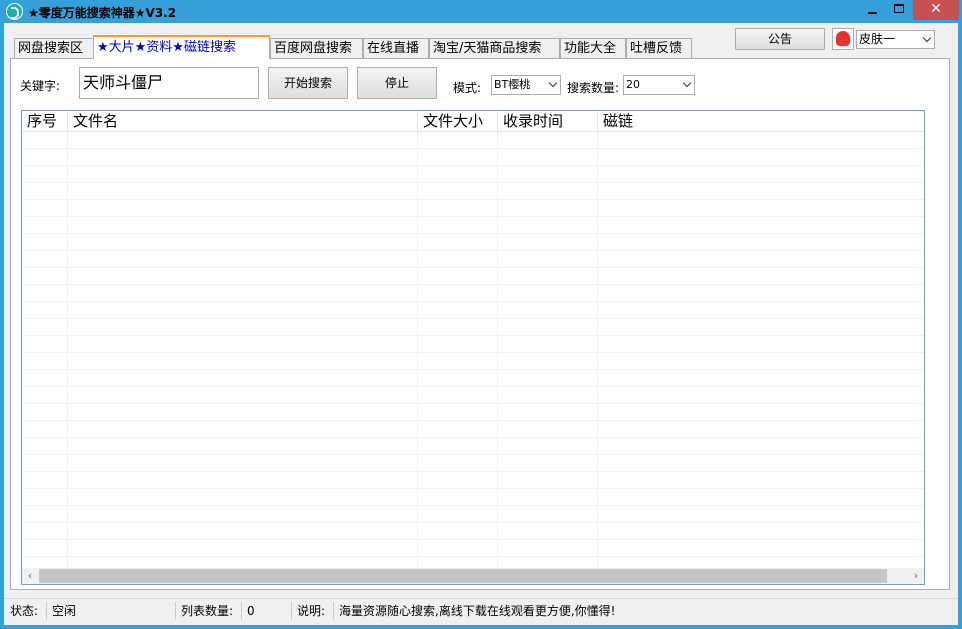  I want to click on keyword-input: 天师斗僵尸, so click(169, 83).